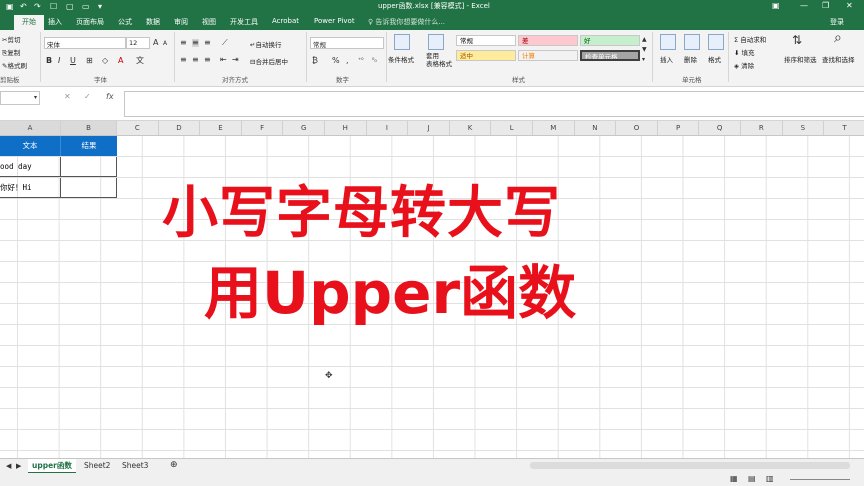 Image resolution: width=864 pixels, height=486 pixels. What do you see at coordinates (30, 188) in the screenshot?
I see `cell-a3: 你好！Hi` at bounding box center [30, 188].